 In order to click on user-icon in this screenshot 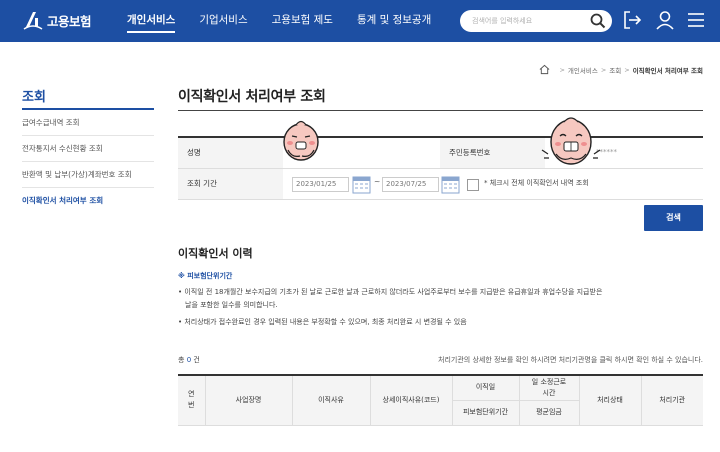, I will do `click(665, 20)`.